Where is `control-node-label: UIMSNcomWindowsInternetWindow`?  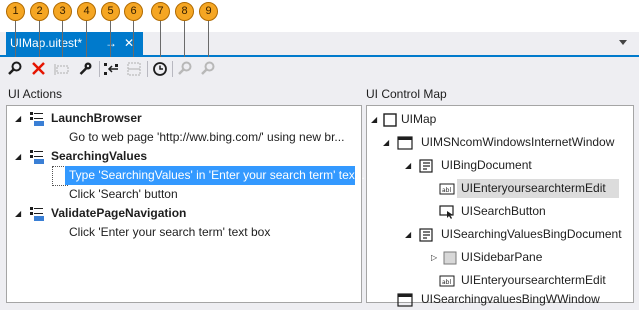
control-node-label: UIMSNcomWindowsInternetWindow is located at coordinates (518, 142).